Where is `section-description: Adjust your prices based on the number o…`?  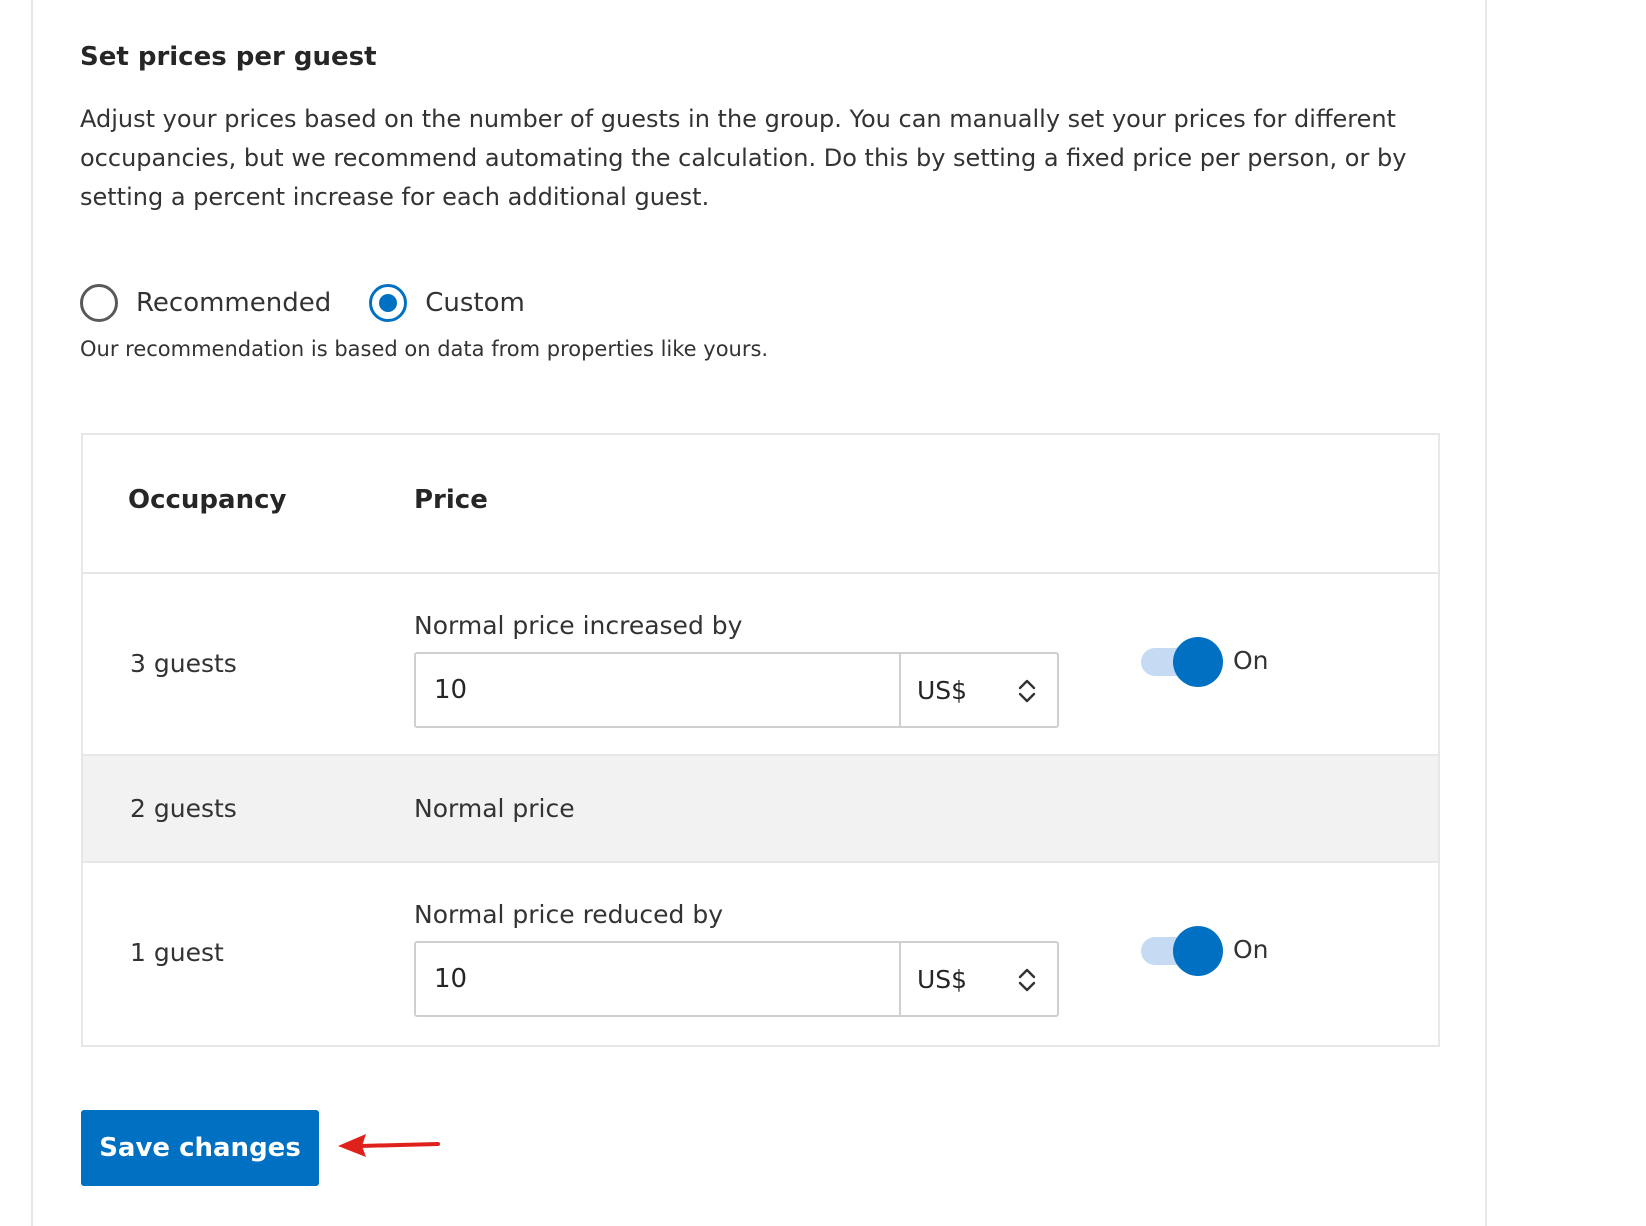
section-description: Adjust your prices based on the number o… is located at coordinates (743, 158).